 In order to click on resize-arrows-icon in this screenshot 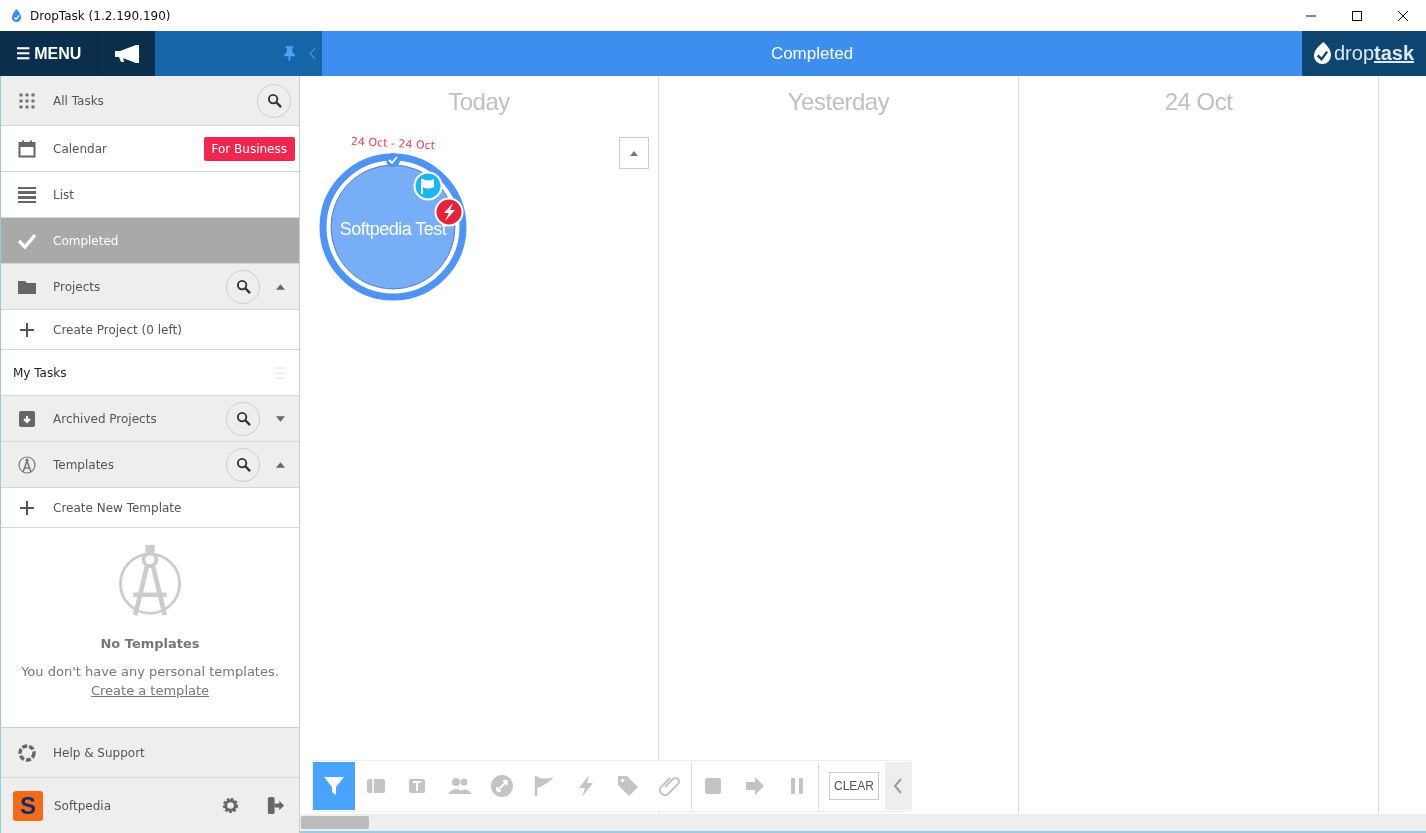, I will do `click(502, 786)`.